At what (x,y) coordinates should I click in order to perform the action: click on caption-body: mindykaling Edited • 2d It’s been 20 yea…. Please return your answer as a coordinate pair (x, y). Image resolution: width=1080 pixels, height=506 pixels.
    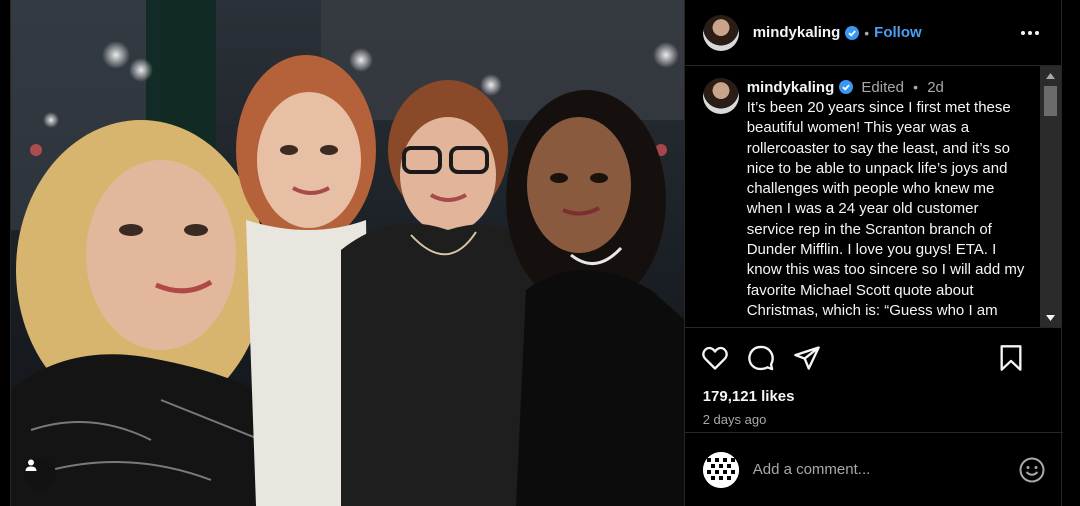
    Looking at the image, I should click on (887, 199).